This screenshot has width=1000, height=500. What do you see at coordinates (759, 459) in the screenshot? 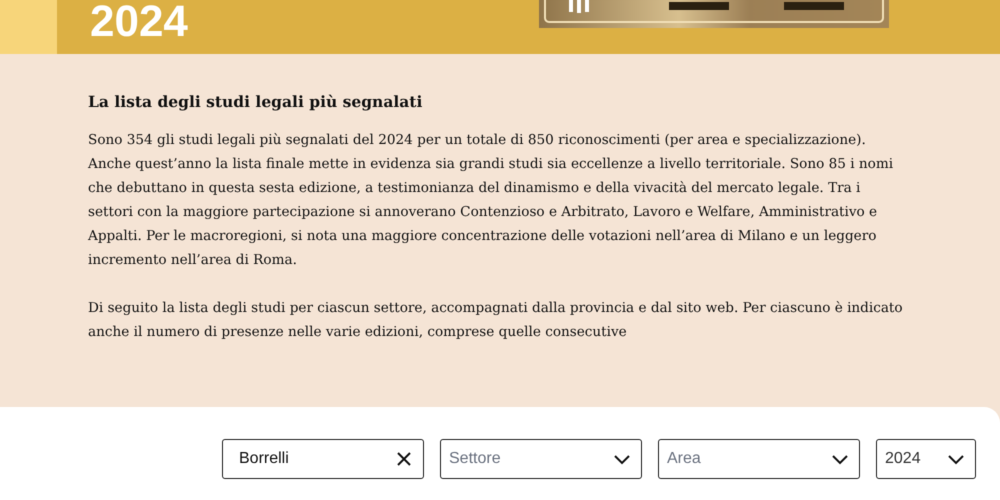
I see `dropdown: Area` at bounding box center [759, 459].